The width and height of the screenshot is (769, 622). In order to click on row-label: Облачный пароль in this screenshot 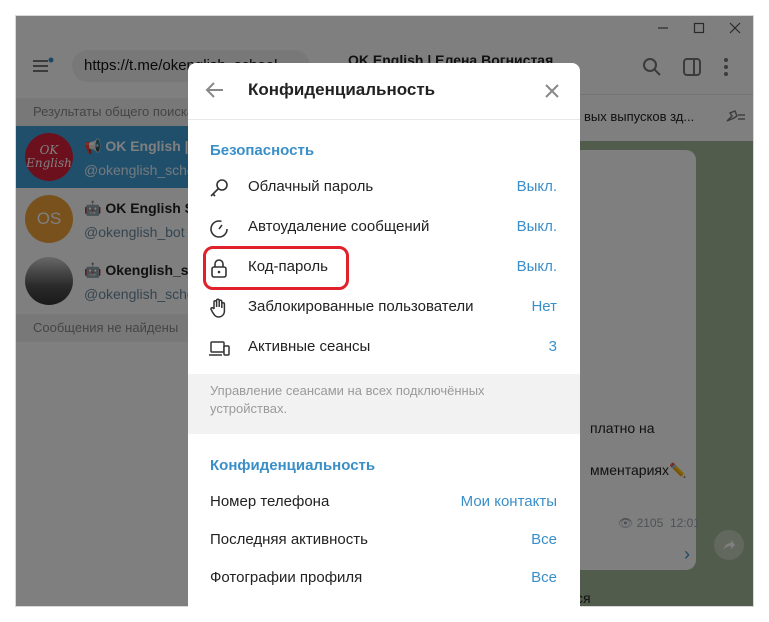, I will do `click(311, 186)`.